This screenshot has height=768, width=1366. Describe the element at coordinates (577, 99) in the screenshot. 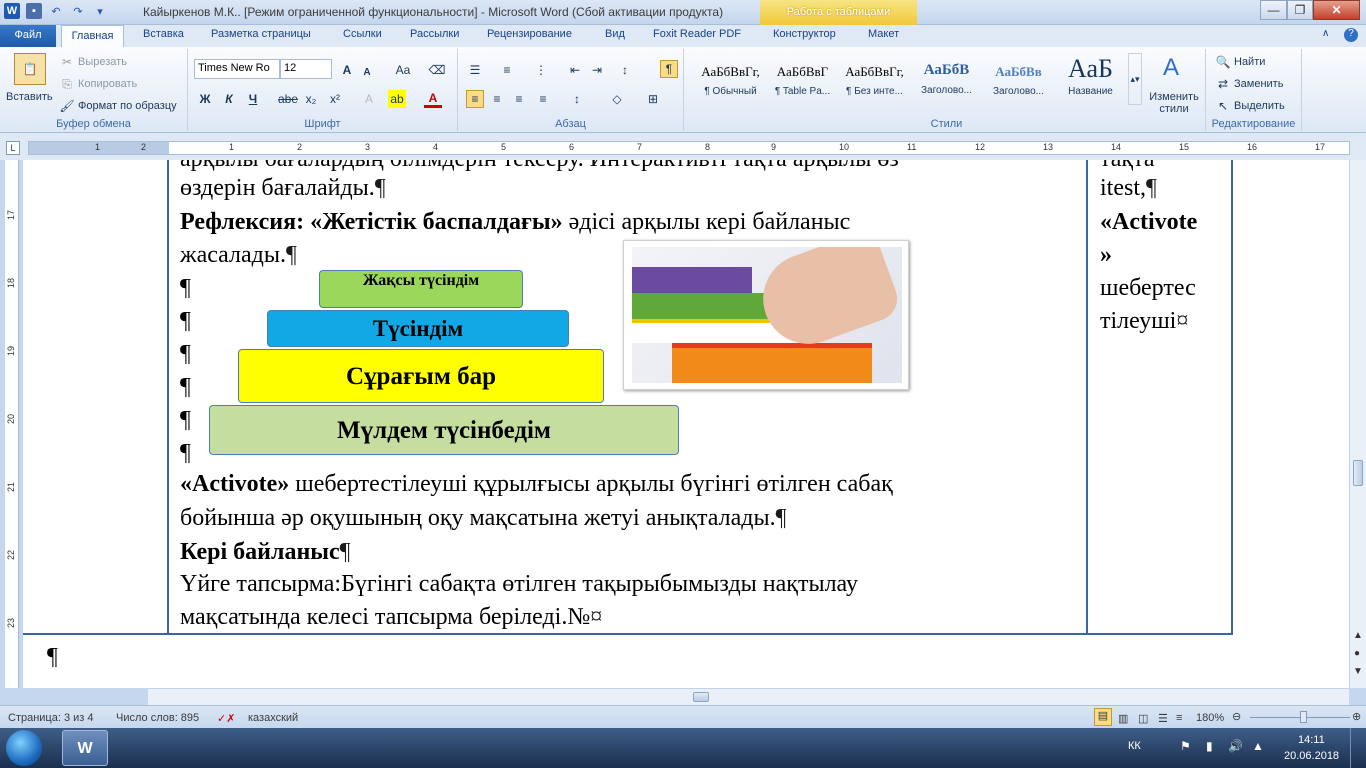

I see `line-spacing-icon: ↕` at that location.